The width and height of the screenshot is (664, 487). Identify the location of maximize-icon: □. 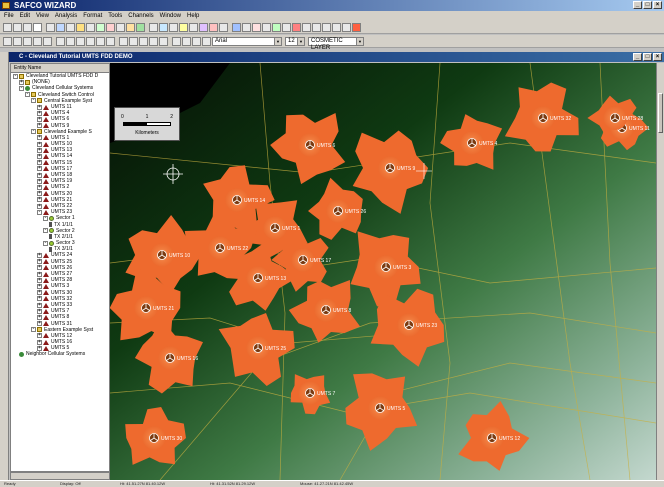
(647, 5).